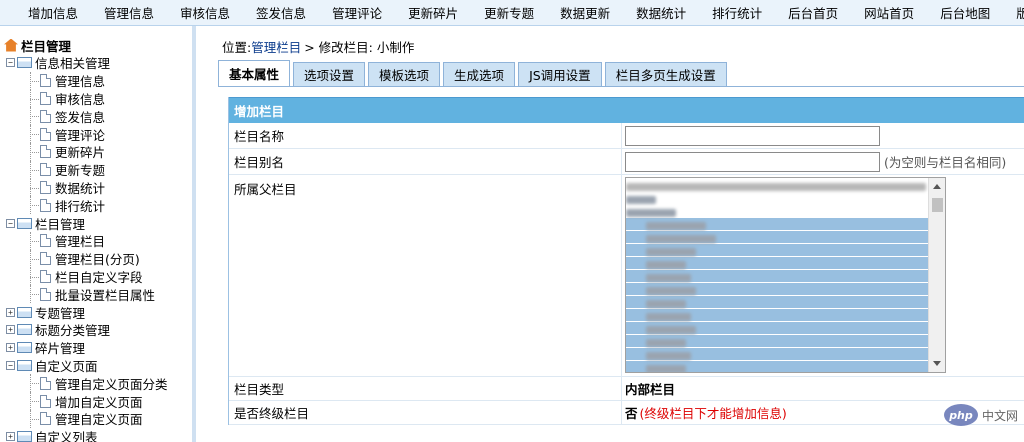  I want to click on tree-item: 管理栏目(分页), so click(96, 258).